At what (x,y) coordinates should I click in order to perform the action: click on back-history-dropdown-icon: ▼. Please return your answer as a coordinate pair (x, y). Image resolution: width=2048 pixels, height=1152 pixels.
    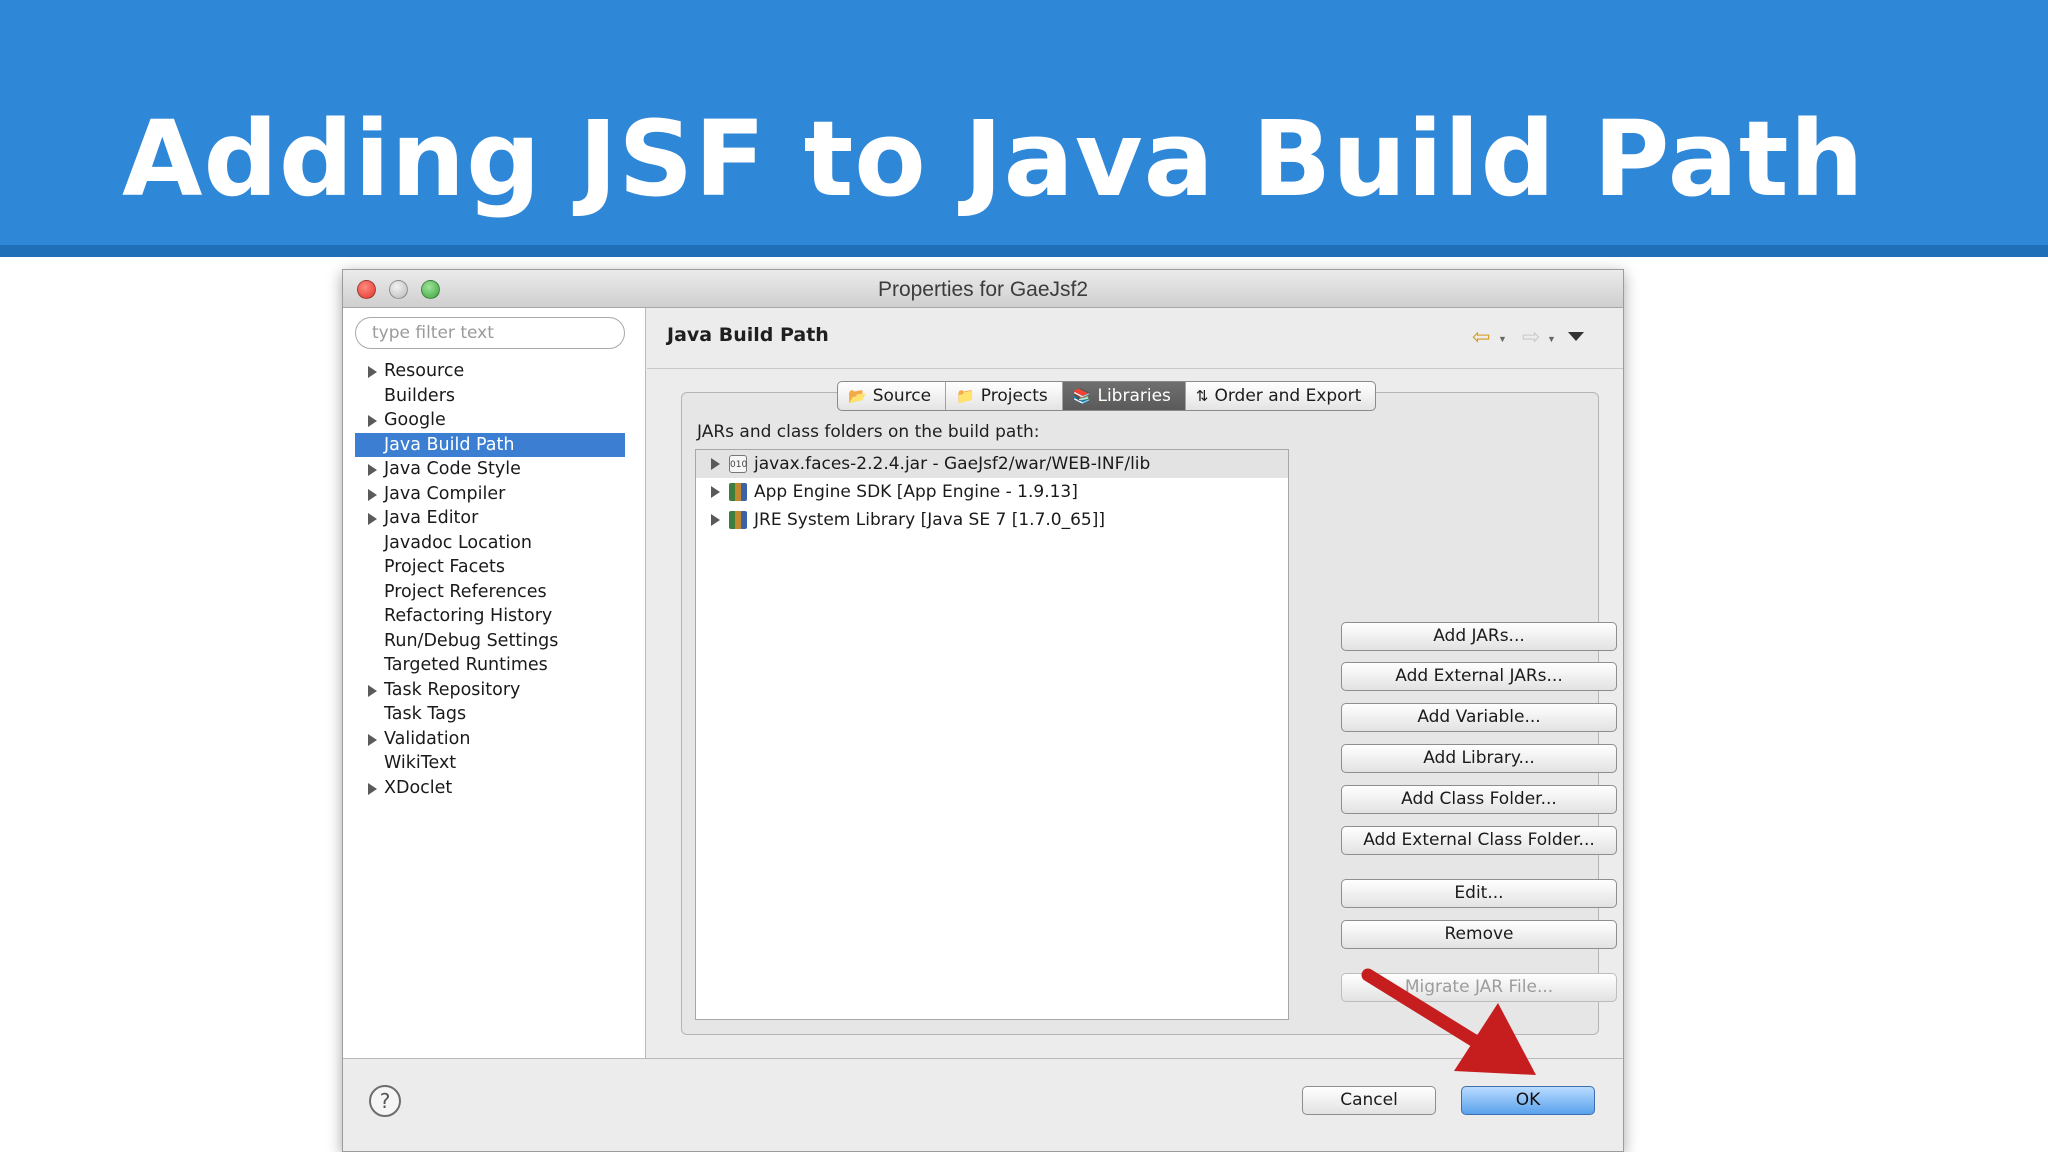
    Looking at the image, I should click on (1502, 339).